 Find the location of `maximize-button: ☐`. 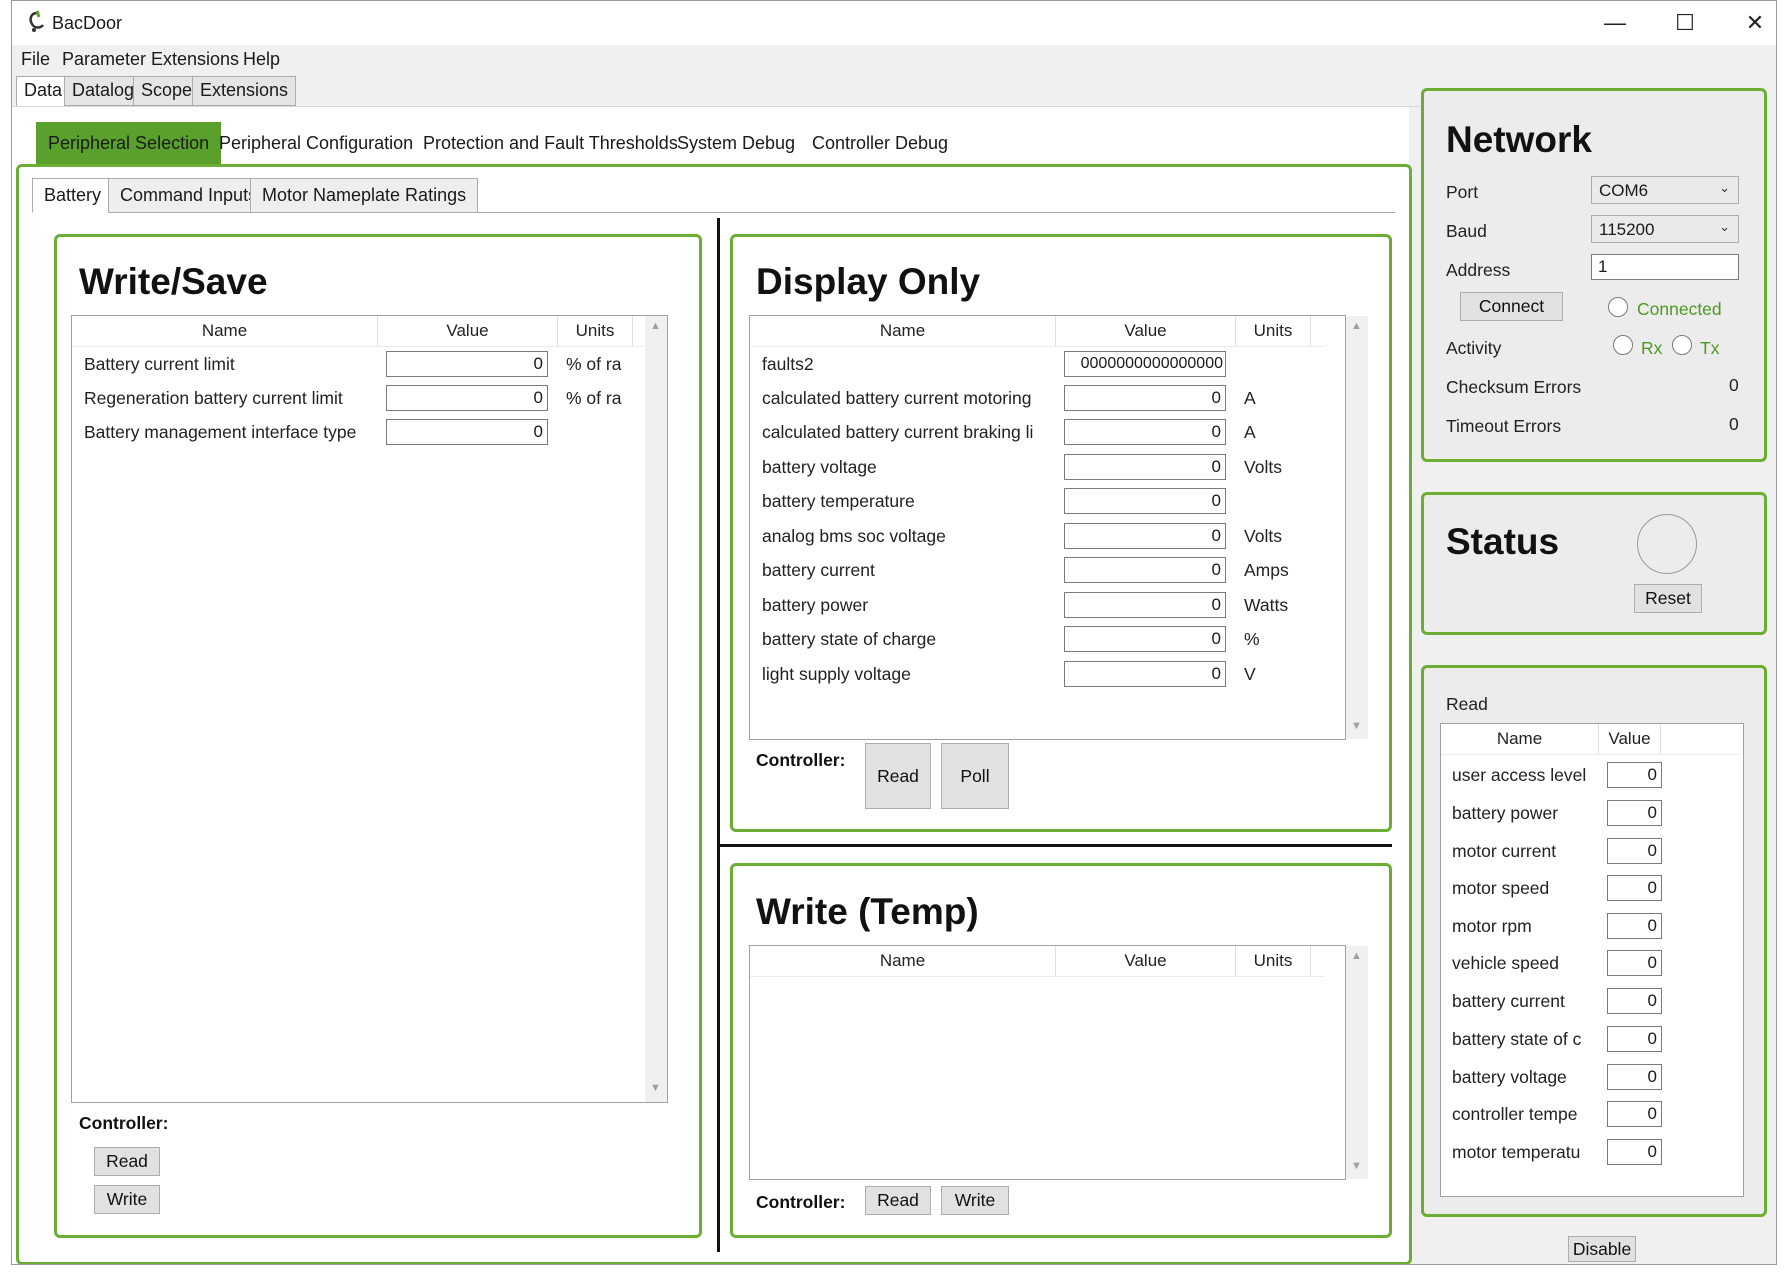

maximize-button: ☐ is located at coordinates (1685, 23).